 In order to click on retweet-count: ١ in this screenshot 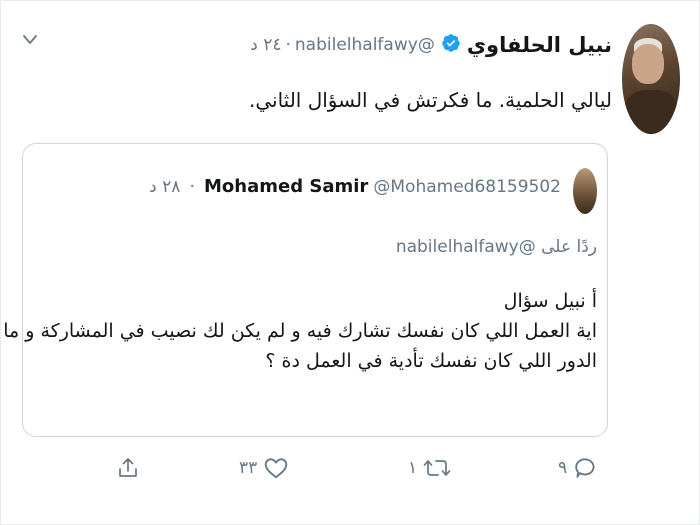, I will do `click(413, 468)`.